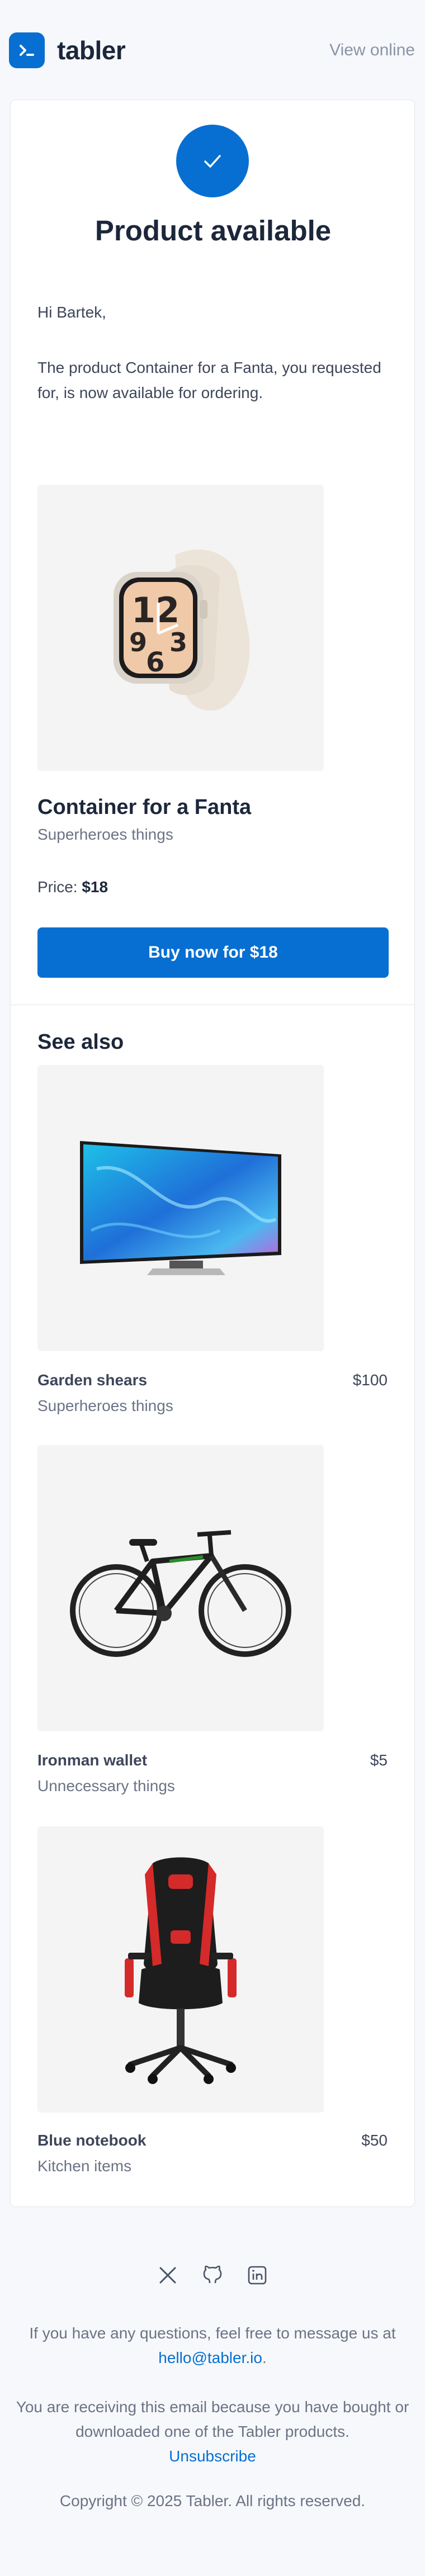  I want to click on product-price: Price: $18, so click(72, 887).